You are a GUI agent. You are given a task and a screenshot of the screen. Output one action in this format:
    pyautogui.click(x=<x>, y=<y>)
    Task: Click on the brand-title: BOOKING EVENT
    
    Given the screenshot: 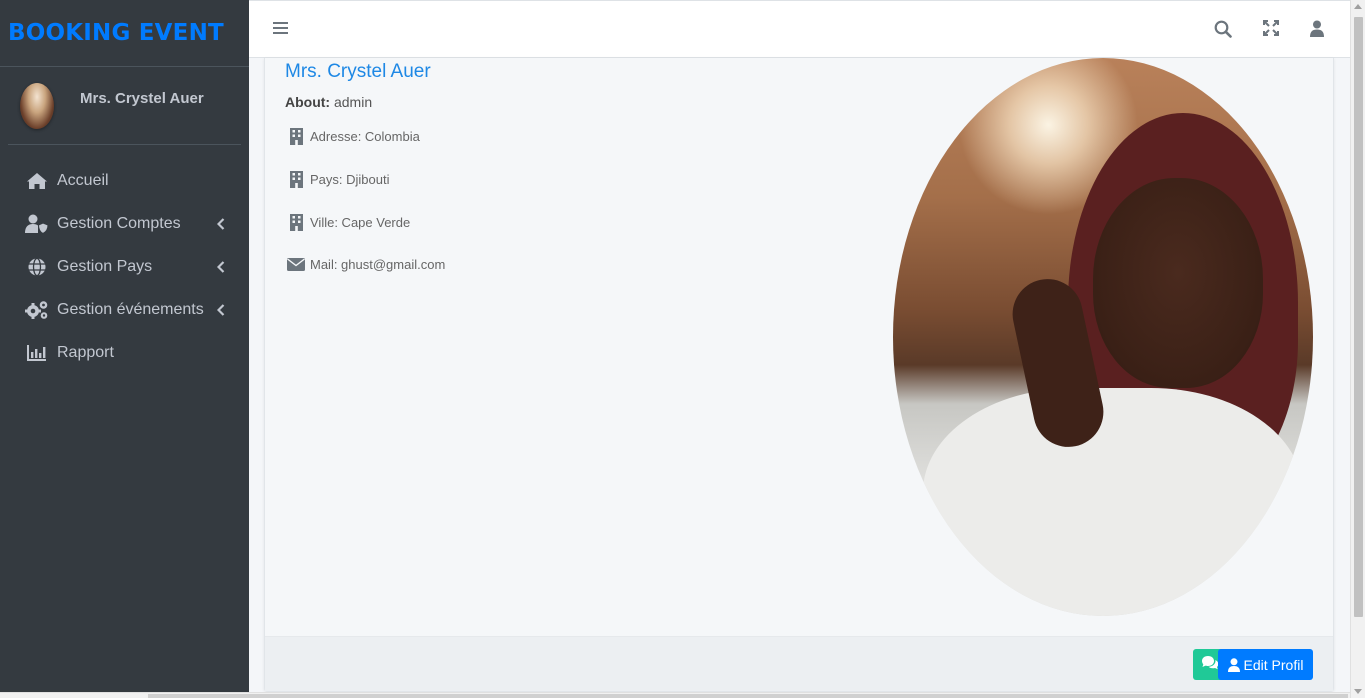 What is the action you would take?
    pyautogui.click(x=116, y=33)
    